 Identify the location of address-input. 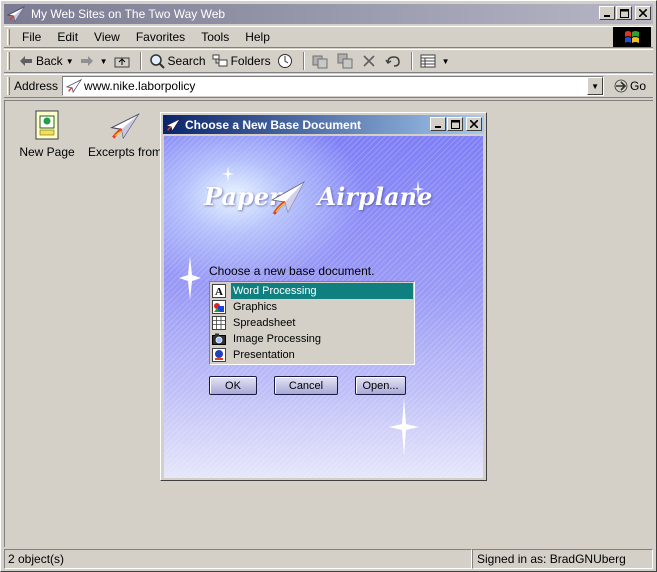
(322, 86).